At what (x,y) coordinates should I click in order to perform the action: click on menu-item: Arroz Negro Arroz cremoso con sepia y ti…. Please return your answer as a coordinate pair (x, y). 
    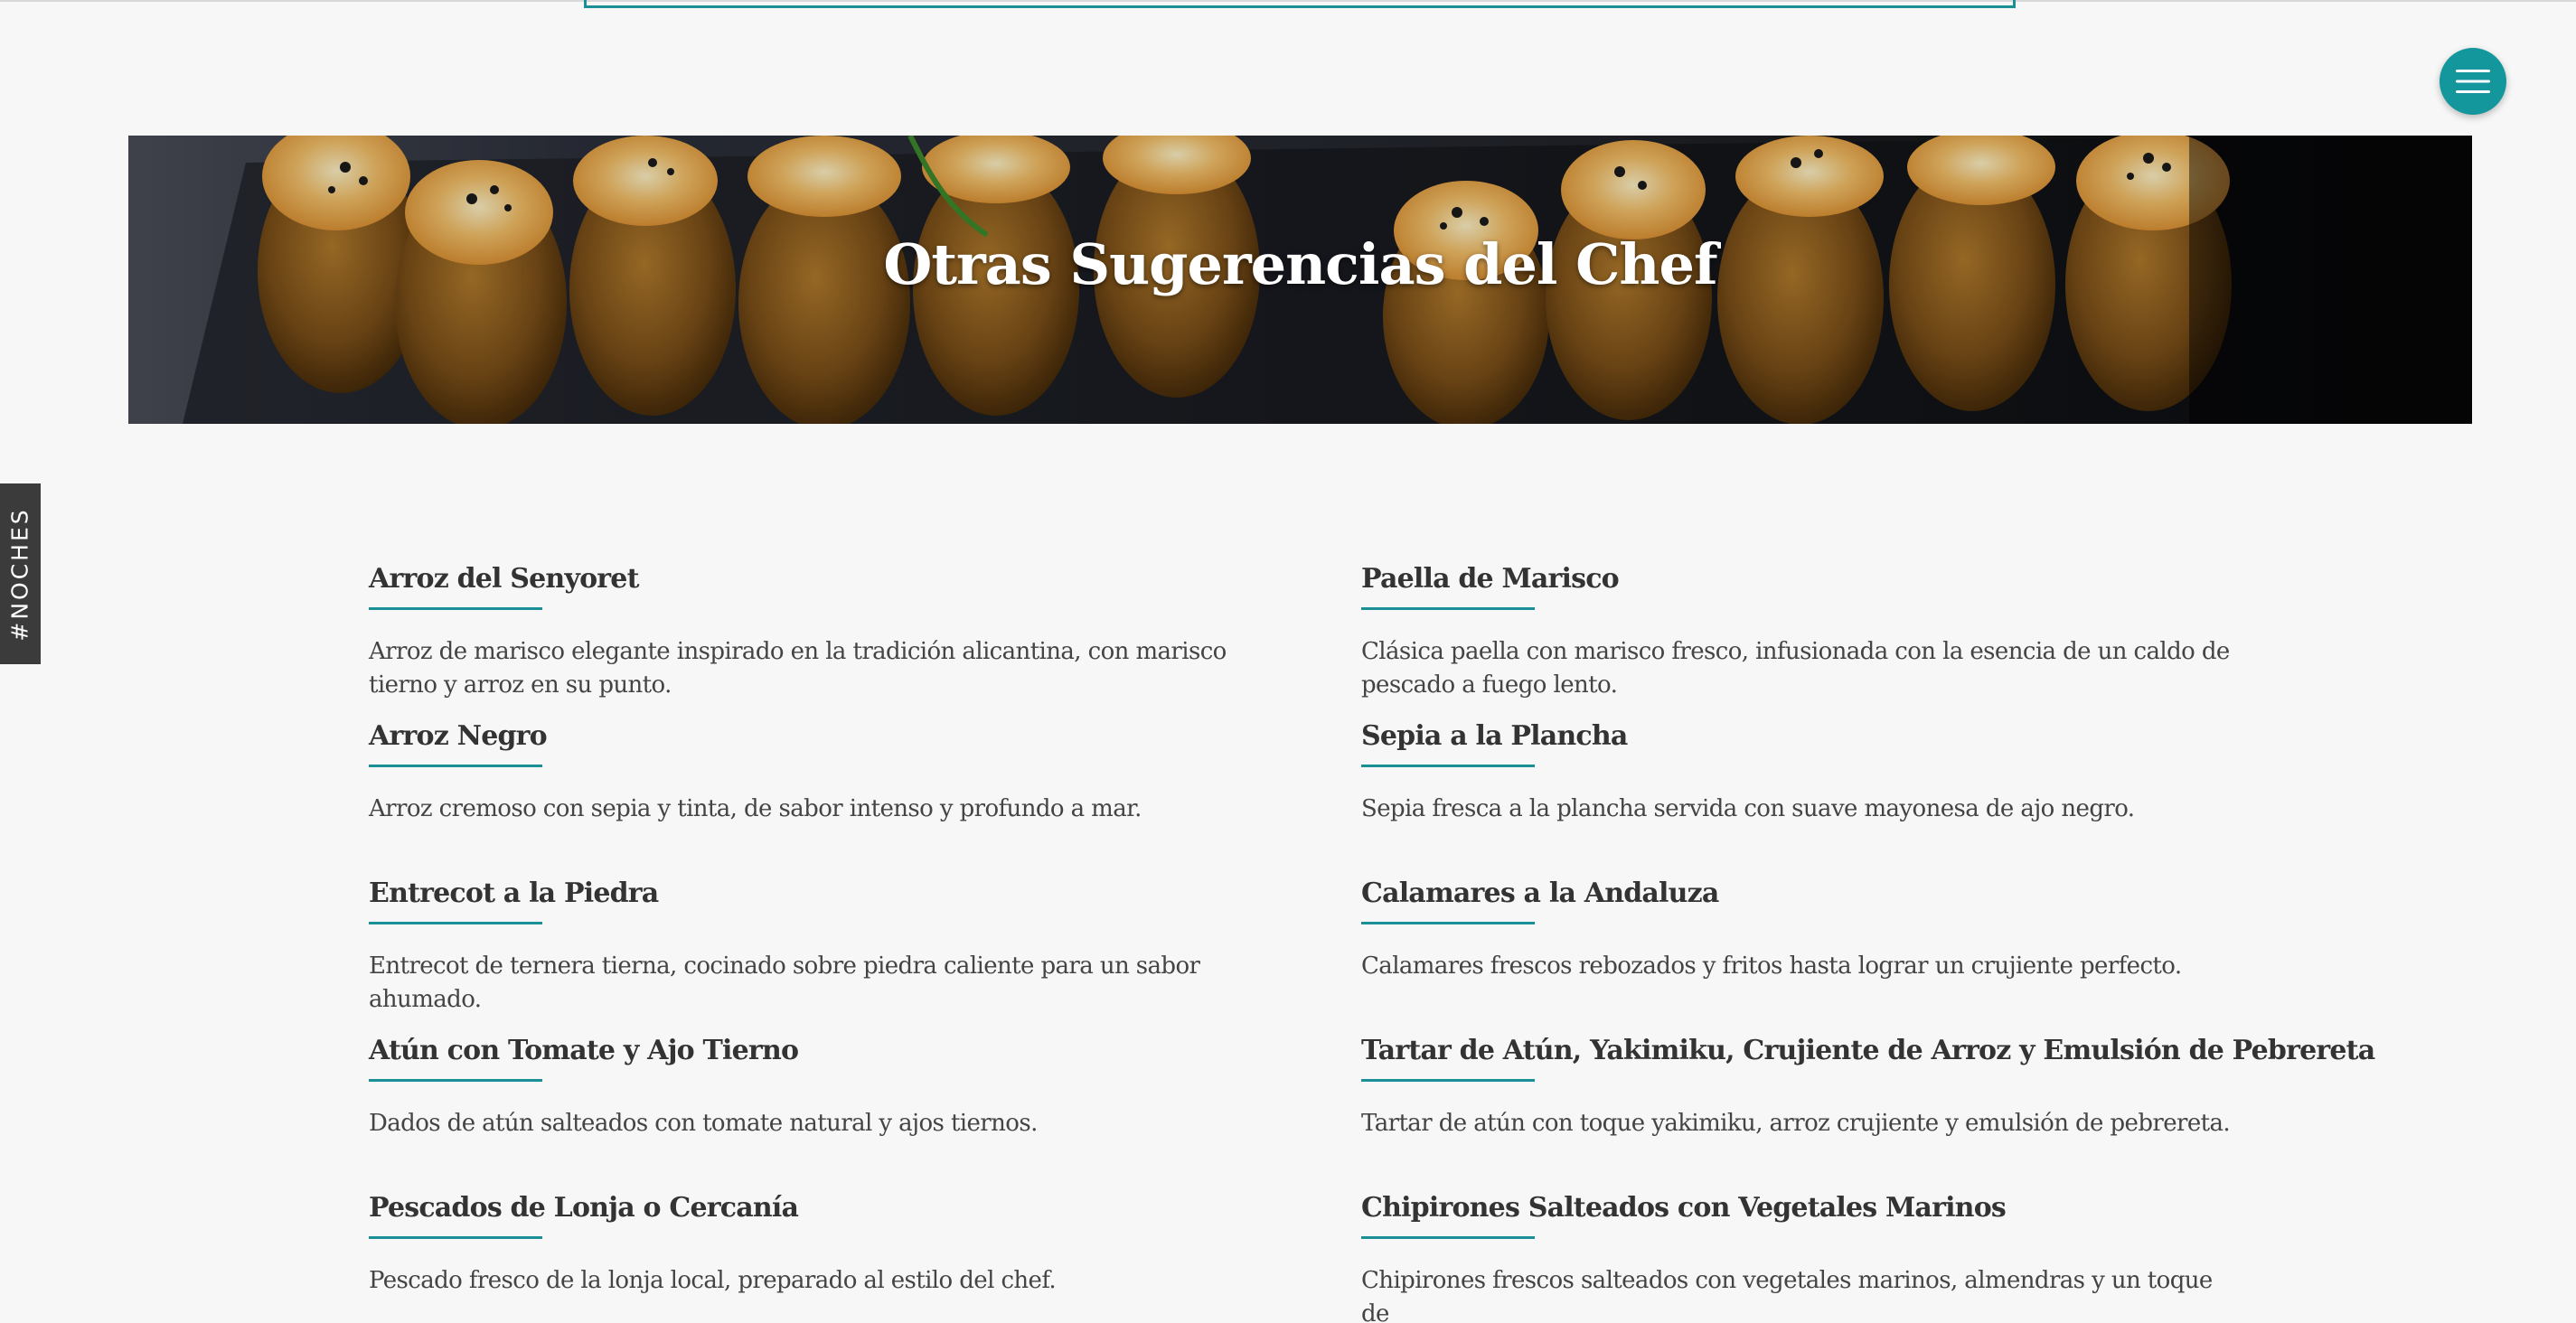
    Looking at the image, I should click on (821, 796).